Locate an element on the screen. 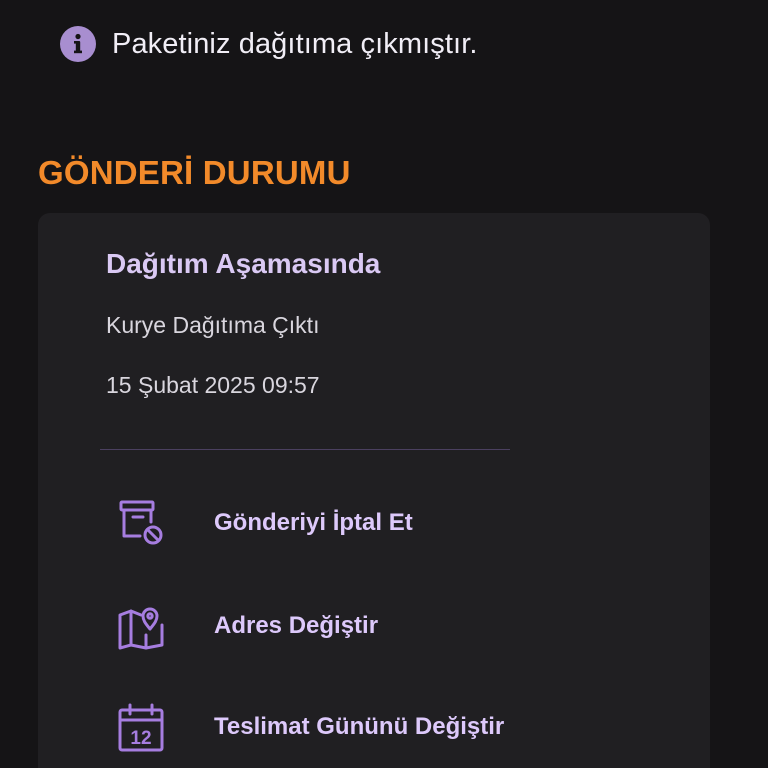 The height and width of the screenshot is (768, 768). map-pin-icon is located at coordinates (141, 626).